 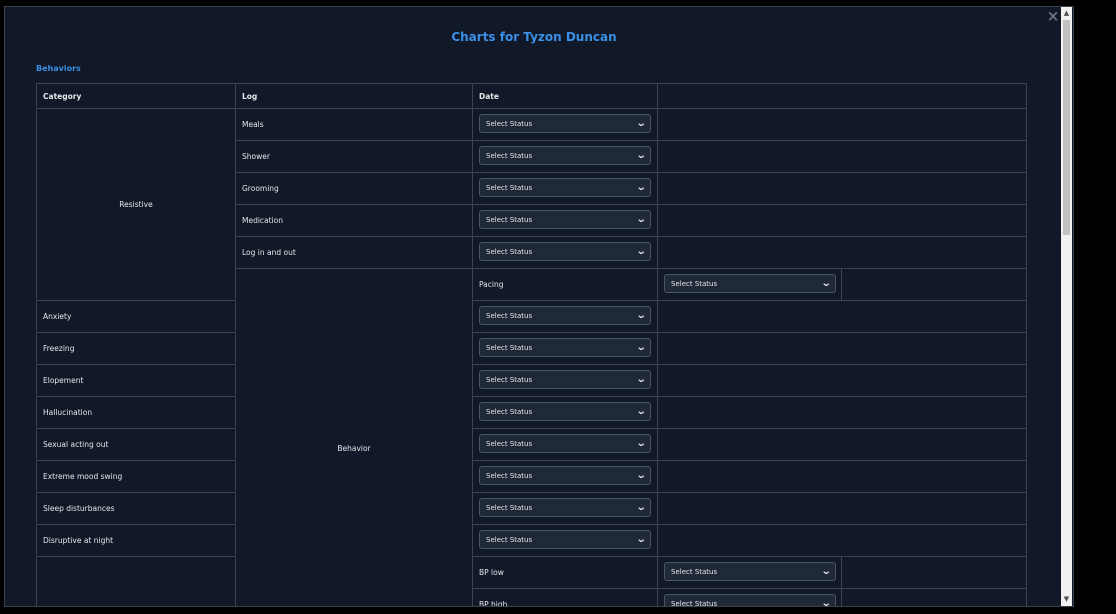 I want to click on log-meals: Meals, so click(x=354, y=124).